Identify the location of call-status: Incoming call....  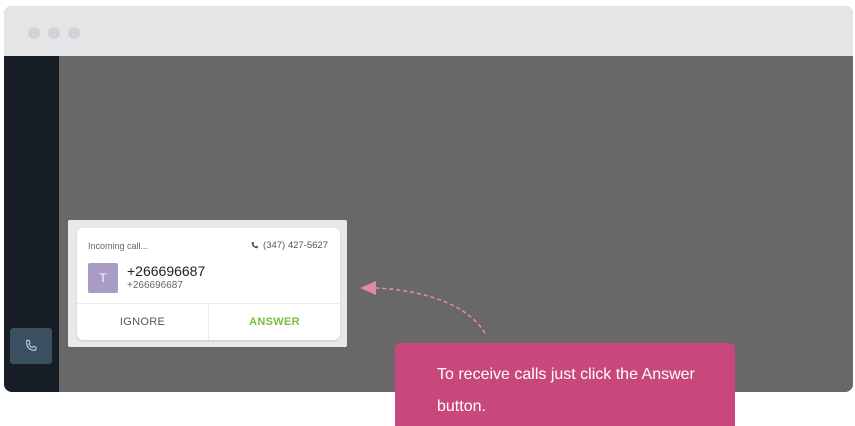
(118, 246).